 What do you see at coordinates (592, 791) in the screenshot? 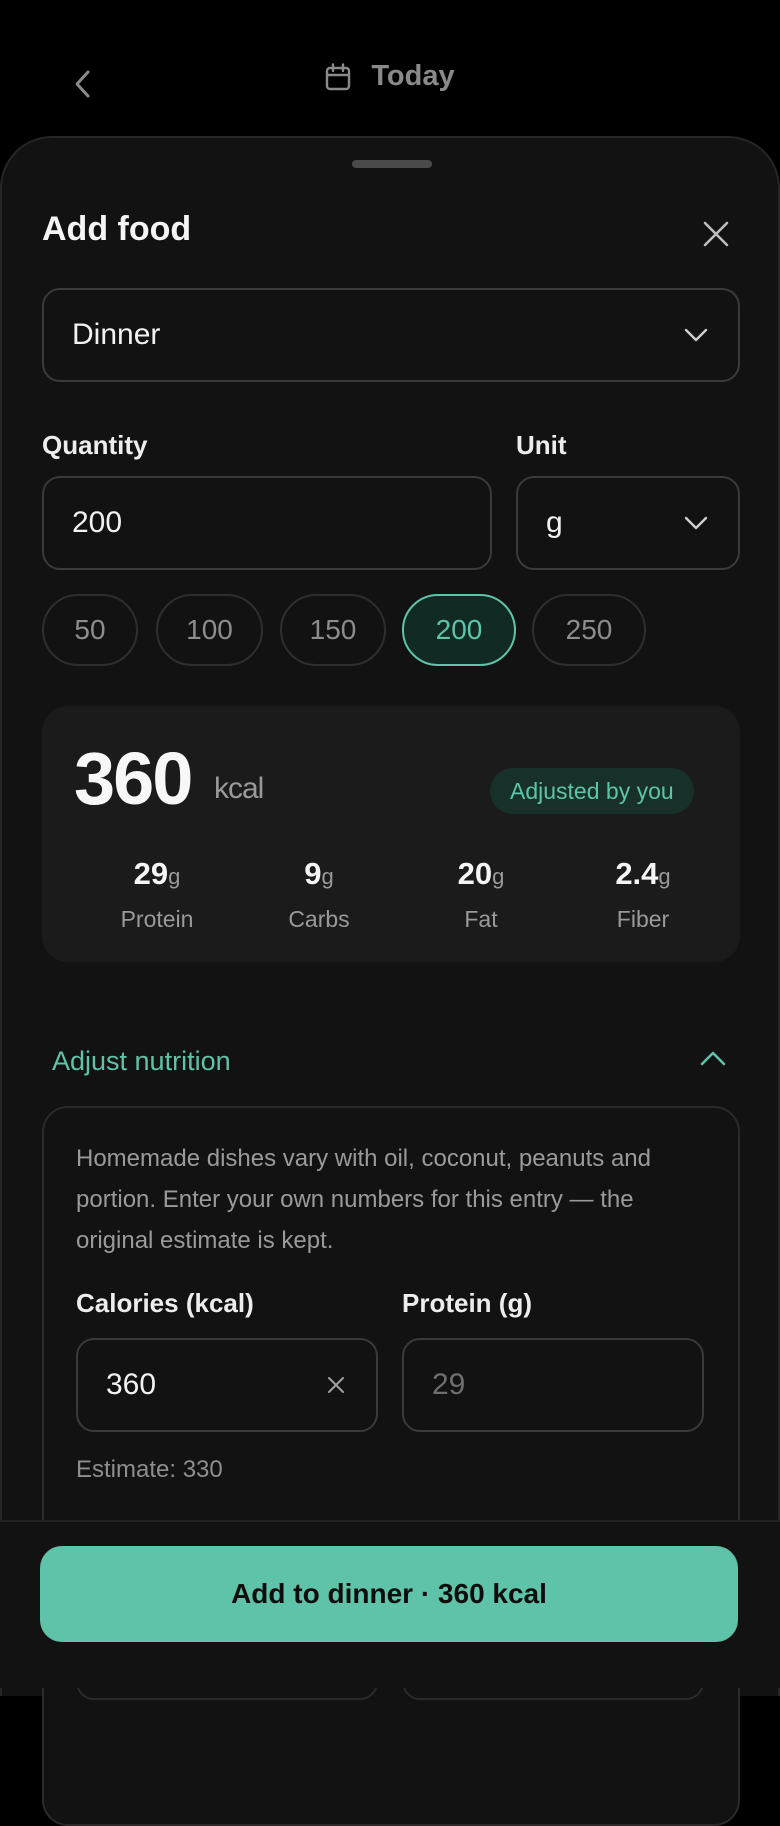
I see `adjusted-badge: Adjusted by you` at bounding box center [592, 791].